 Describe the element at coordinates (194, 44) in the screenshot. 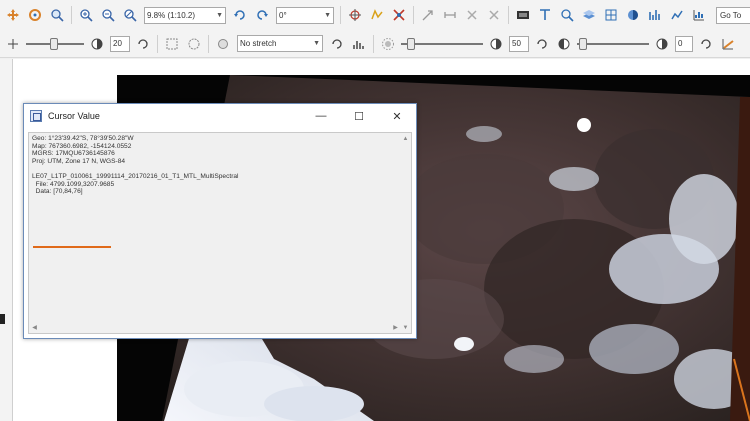

I see `select-ellipse-icon` at that location.